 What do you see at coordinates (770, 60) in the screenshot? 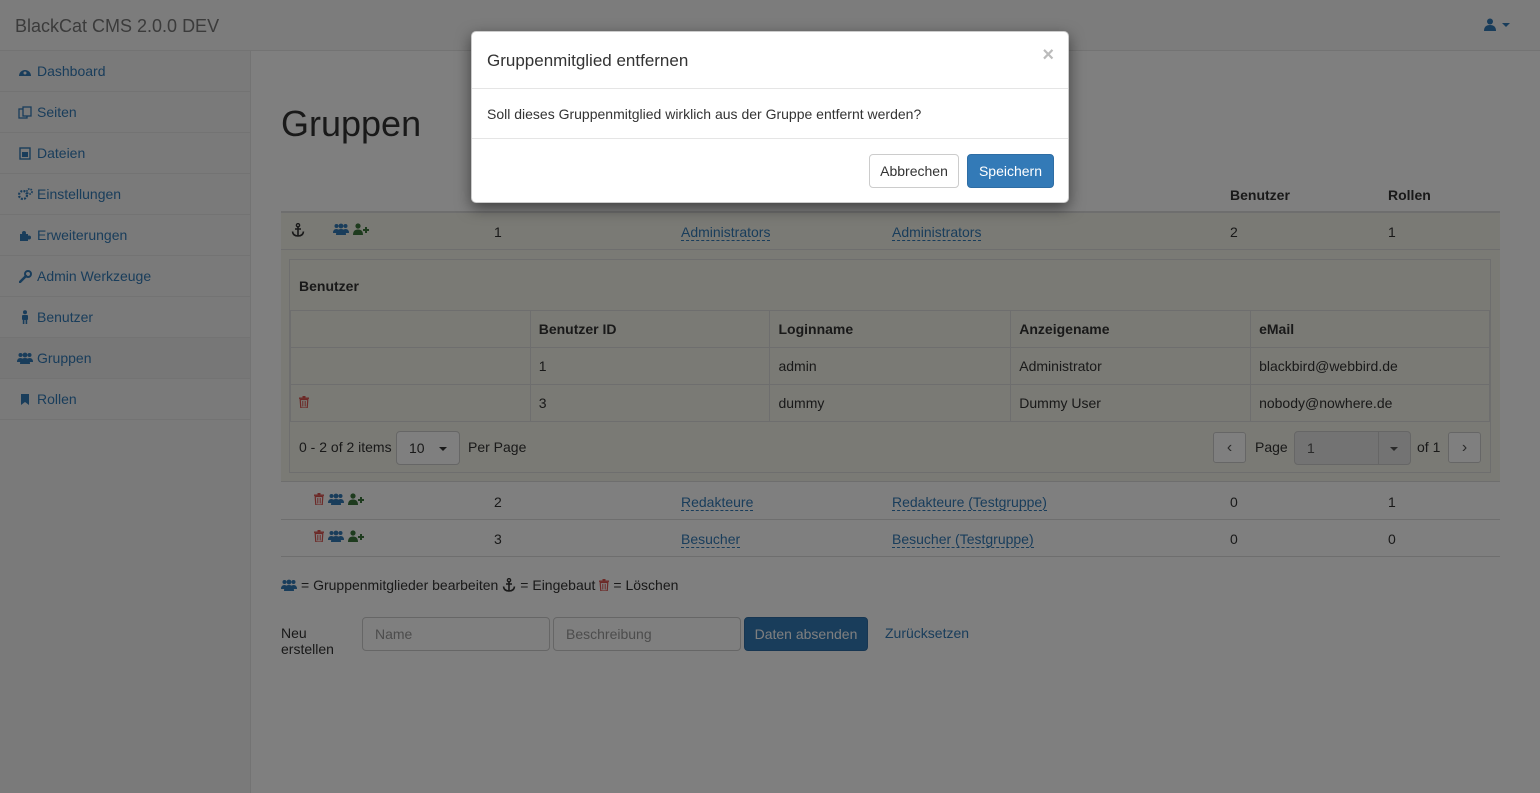
I see `modal-header: Gruppenmitglied entfernen ×` at bounding box center [770, 60].